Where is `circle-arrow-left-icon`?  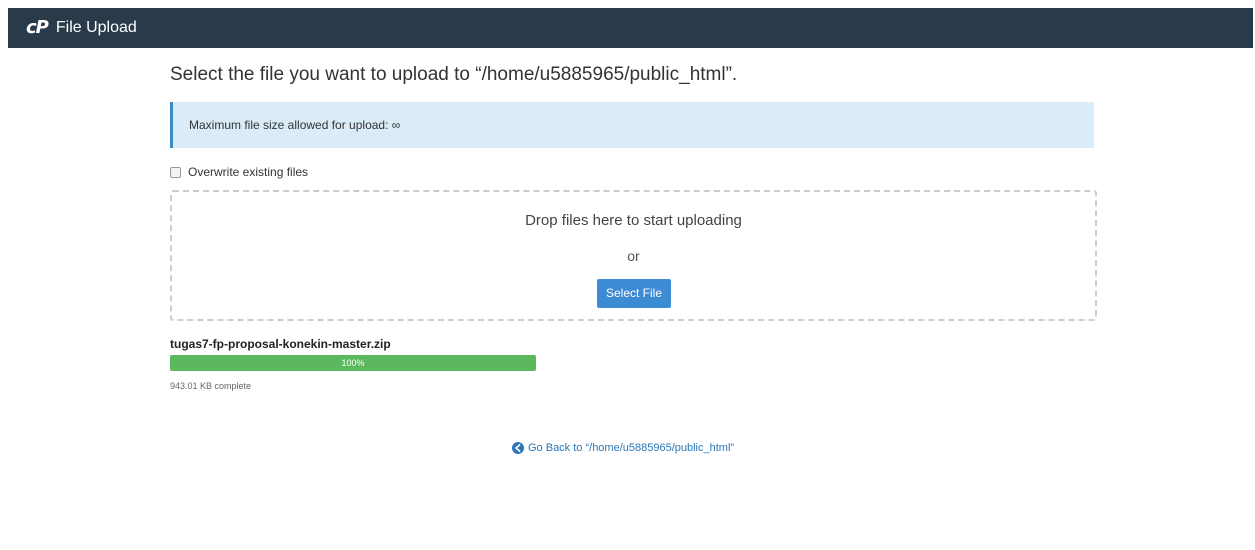 circle-arrow-left-icon is located at coordinates (518, 448).